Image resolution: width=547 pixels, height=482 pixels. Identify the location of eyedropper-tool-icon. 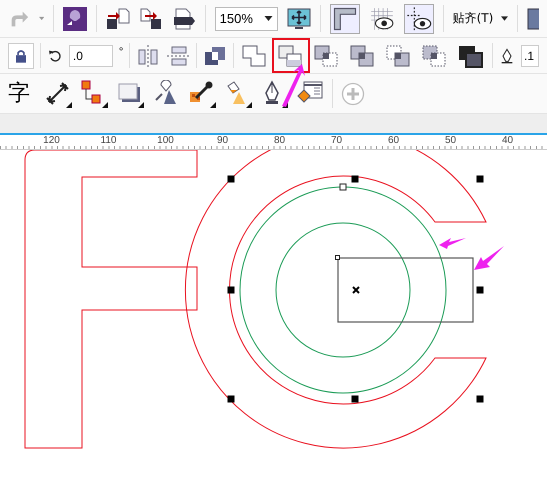
(202, 94).